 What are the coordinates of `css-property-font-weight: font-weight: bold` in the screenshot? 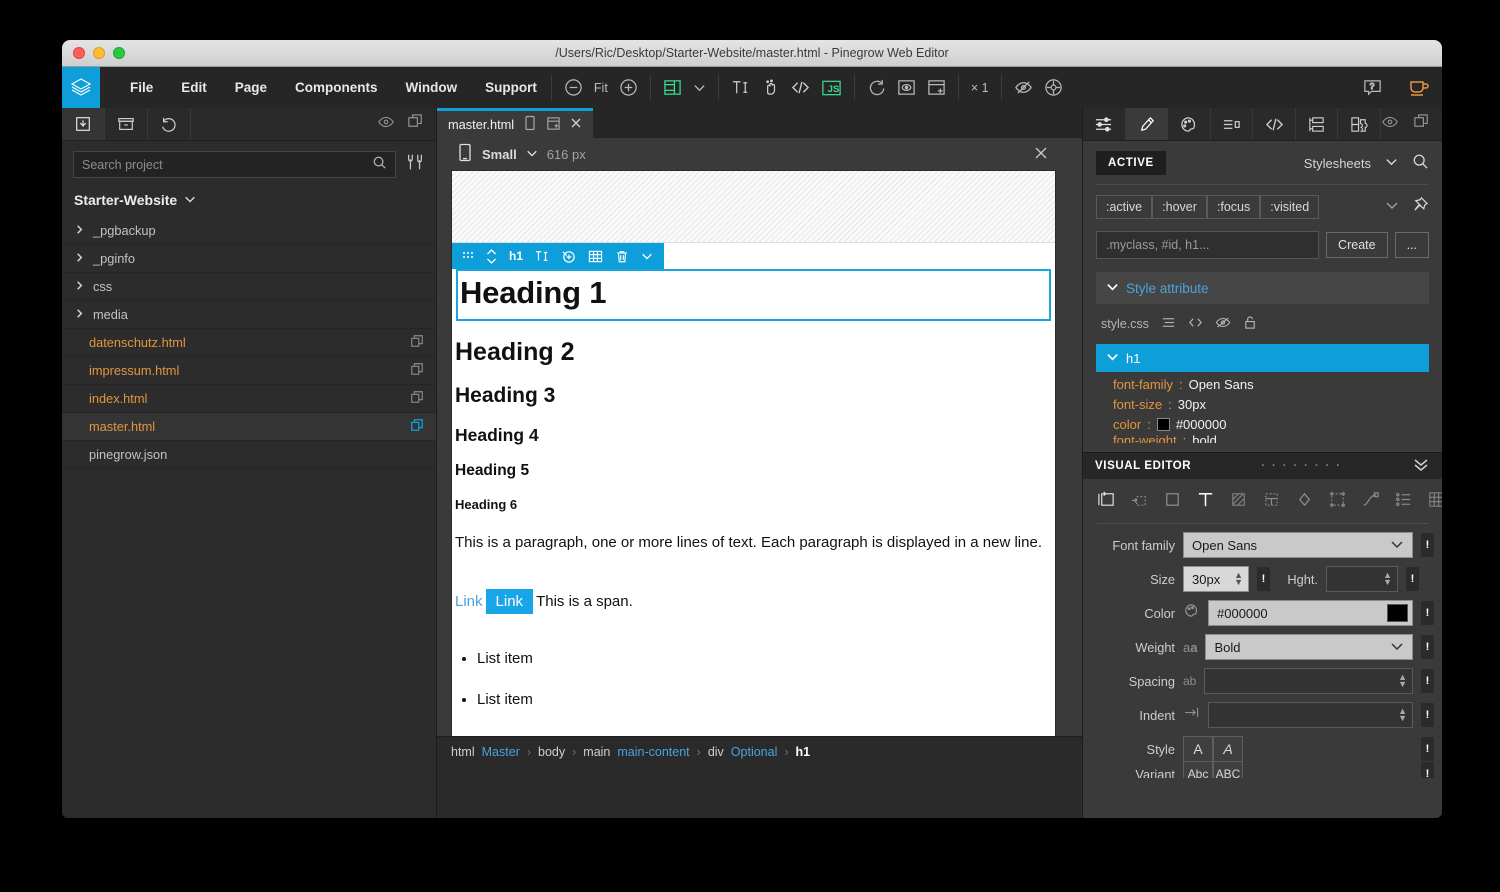 It's located at (1262, 438).